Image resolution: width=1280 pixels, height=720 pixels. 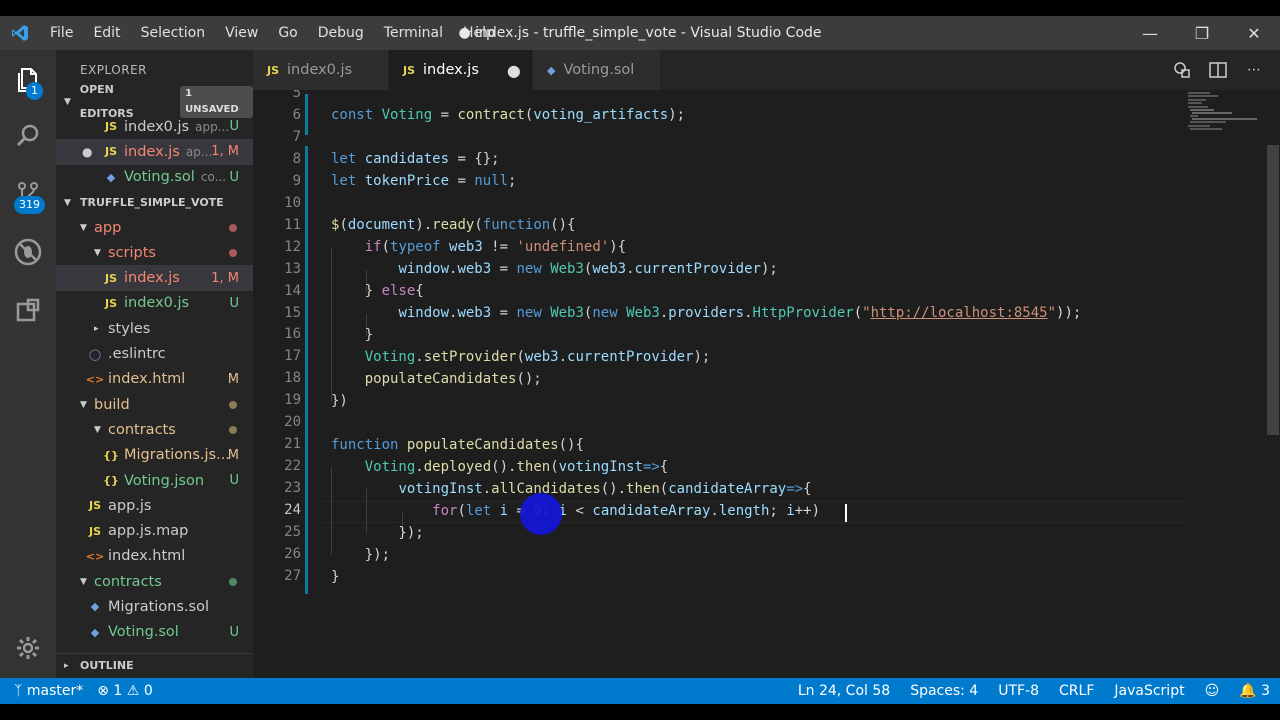 What do you see at coordinates (321, 70) in the screenshot?
I see `tab-index0js: JS index0.js` at bounding box center [321, 70].